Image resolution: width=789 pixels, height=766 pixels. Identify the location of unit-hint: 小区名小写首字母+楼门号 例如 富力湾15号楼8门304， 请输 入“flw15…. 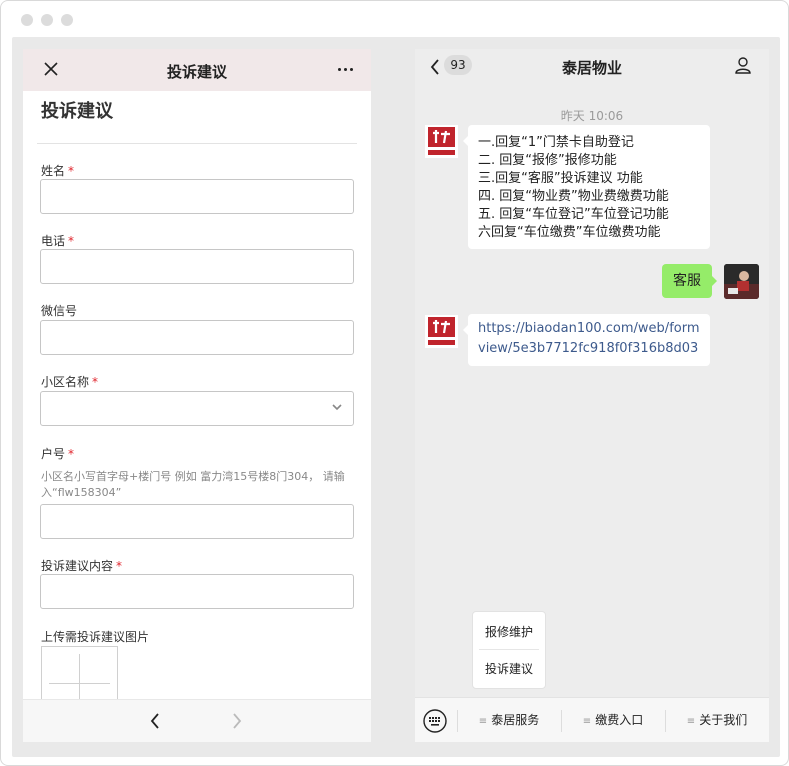
(193, 484).